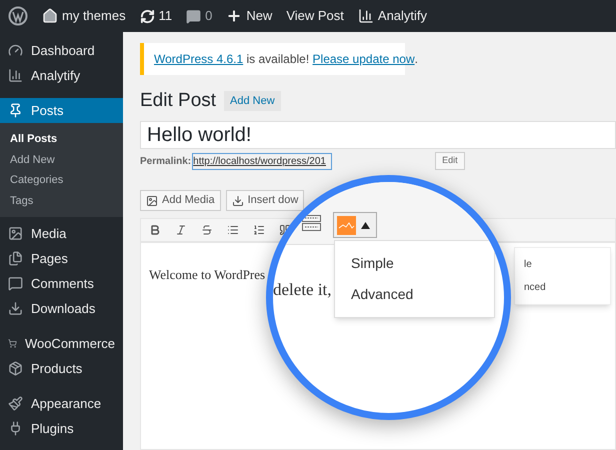 This screenshot has height=450, width=616. What do you see at coordinates (259, 16) in the screenshot?
I see `admin-bar-label: New` at bounding box center [259, 16].